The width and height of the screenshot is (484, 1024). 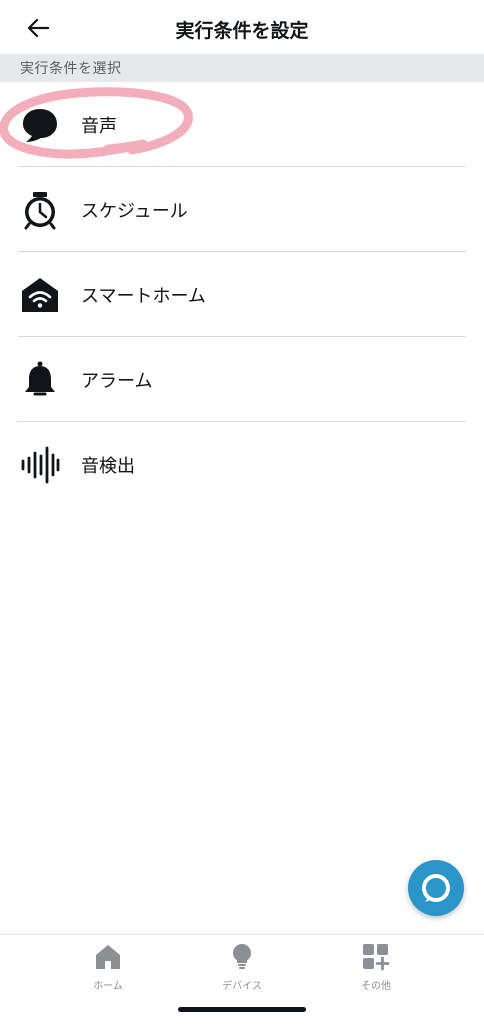 I want to click on list-item-schedule: スケジュール, so click(x=242, y=209).